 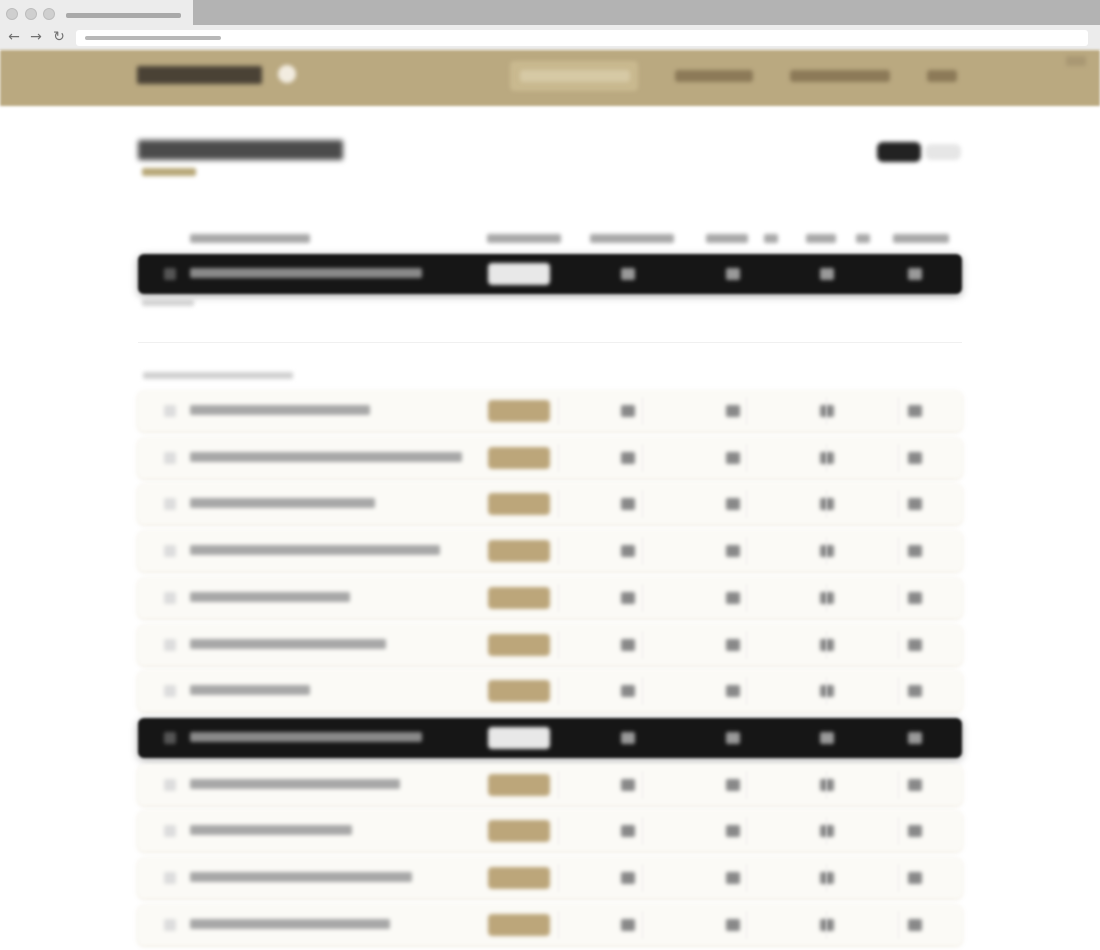 I want to click on page-title, so click(x=240, y=150).